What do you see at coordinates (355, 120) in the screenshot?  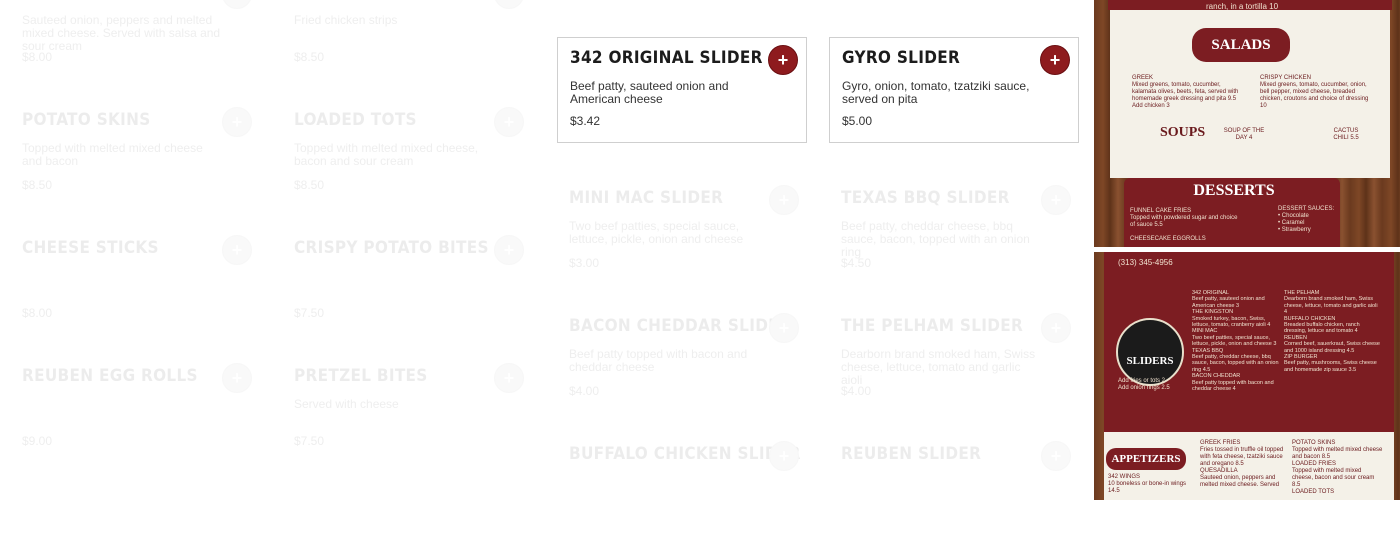 I see `menu-item-title: LOADED TOTS` at bounding box center [355, 120].